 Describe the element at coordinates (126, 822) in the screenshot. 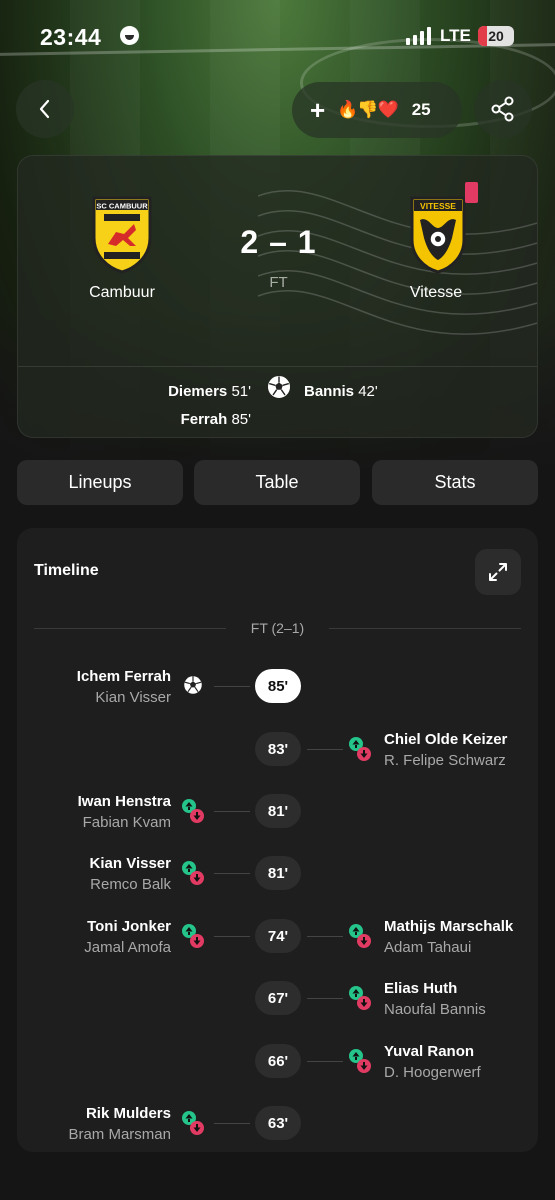

I see `player-out: Fabian Kvam` at that location.